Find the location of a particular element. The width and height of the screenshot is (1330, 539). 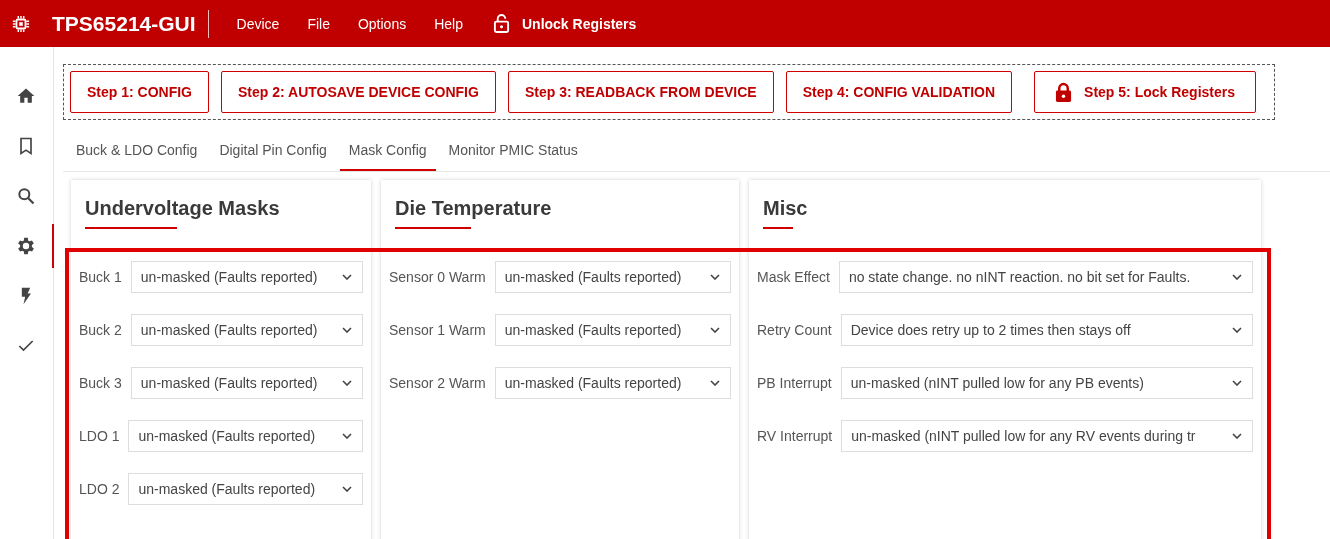

field-label: PB Interrupt is located at coordinates (794, 383).